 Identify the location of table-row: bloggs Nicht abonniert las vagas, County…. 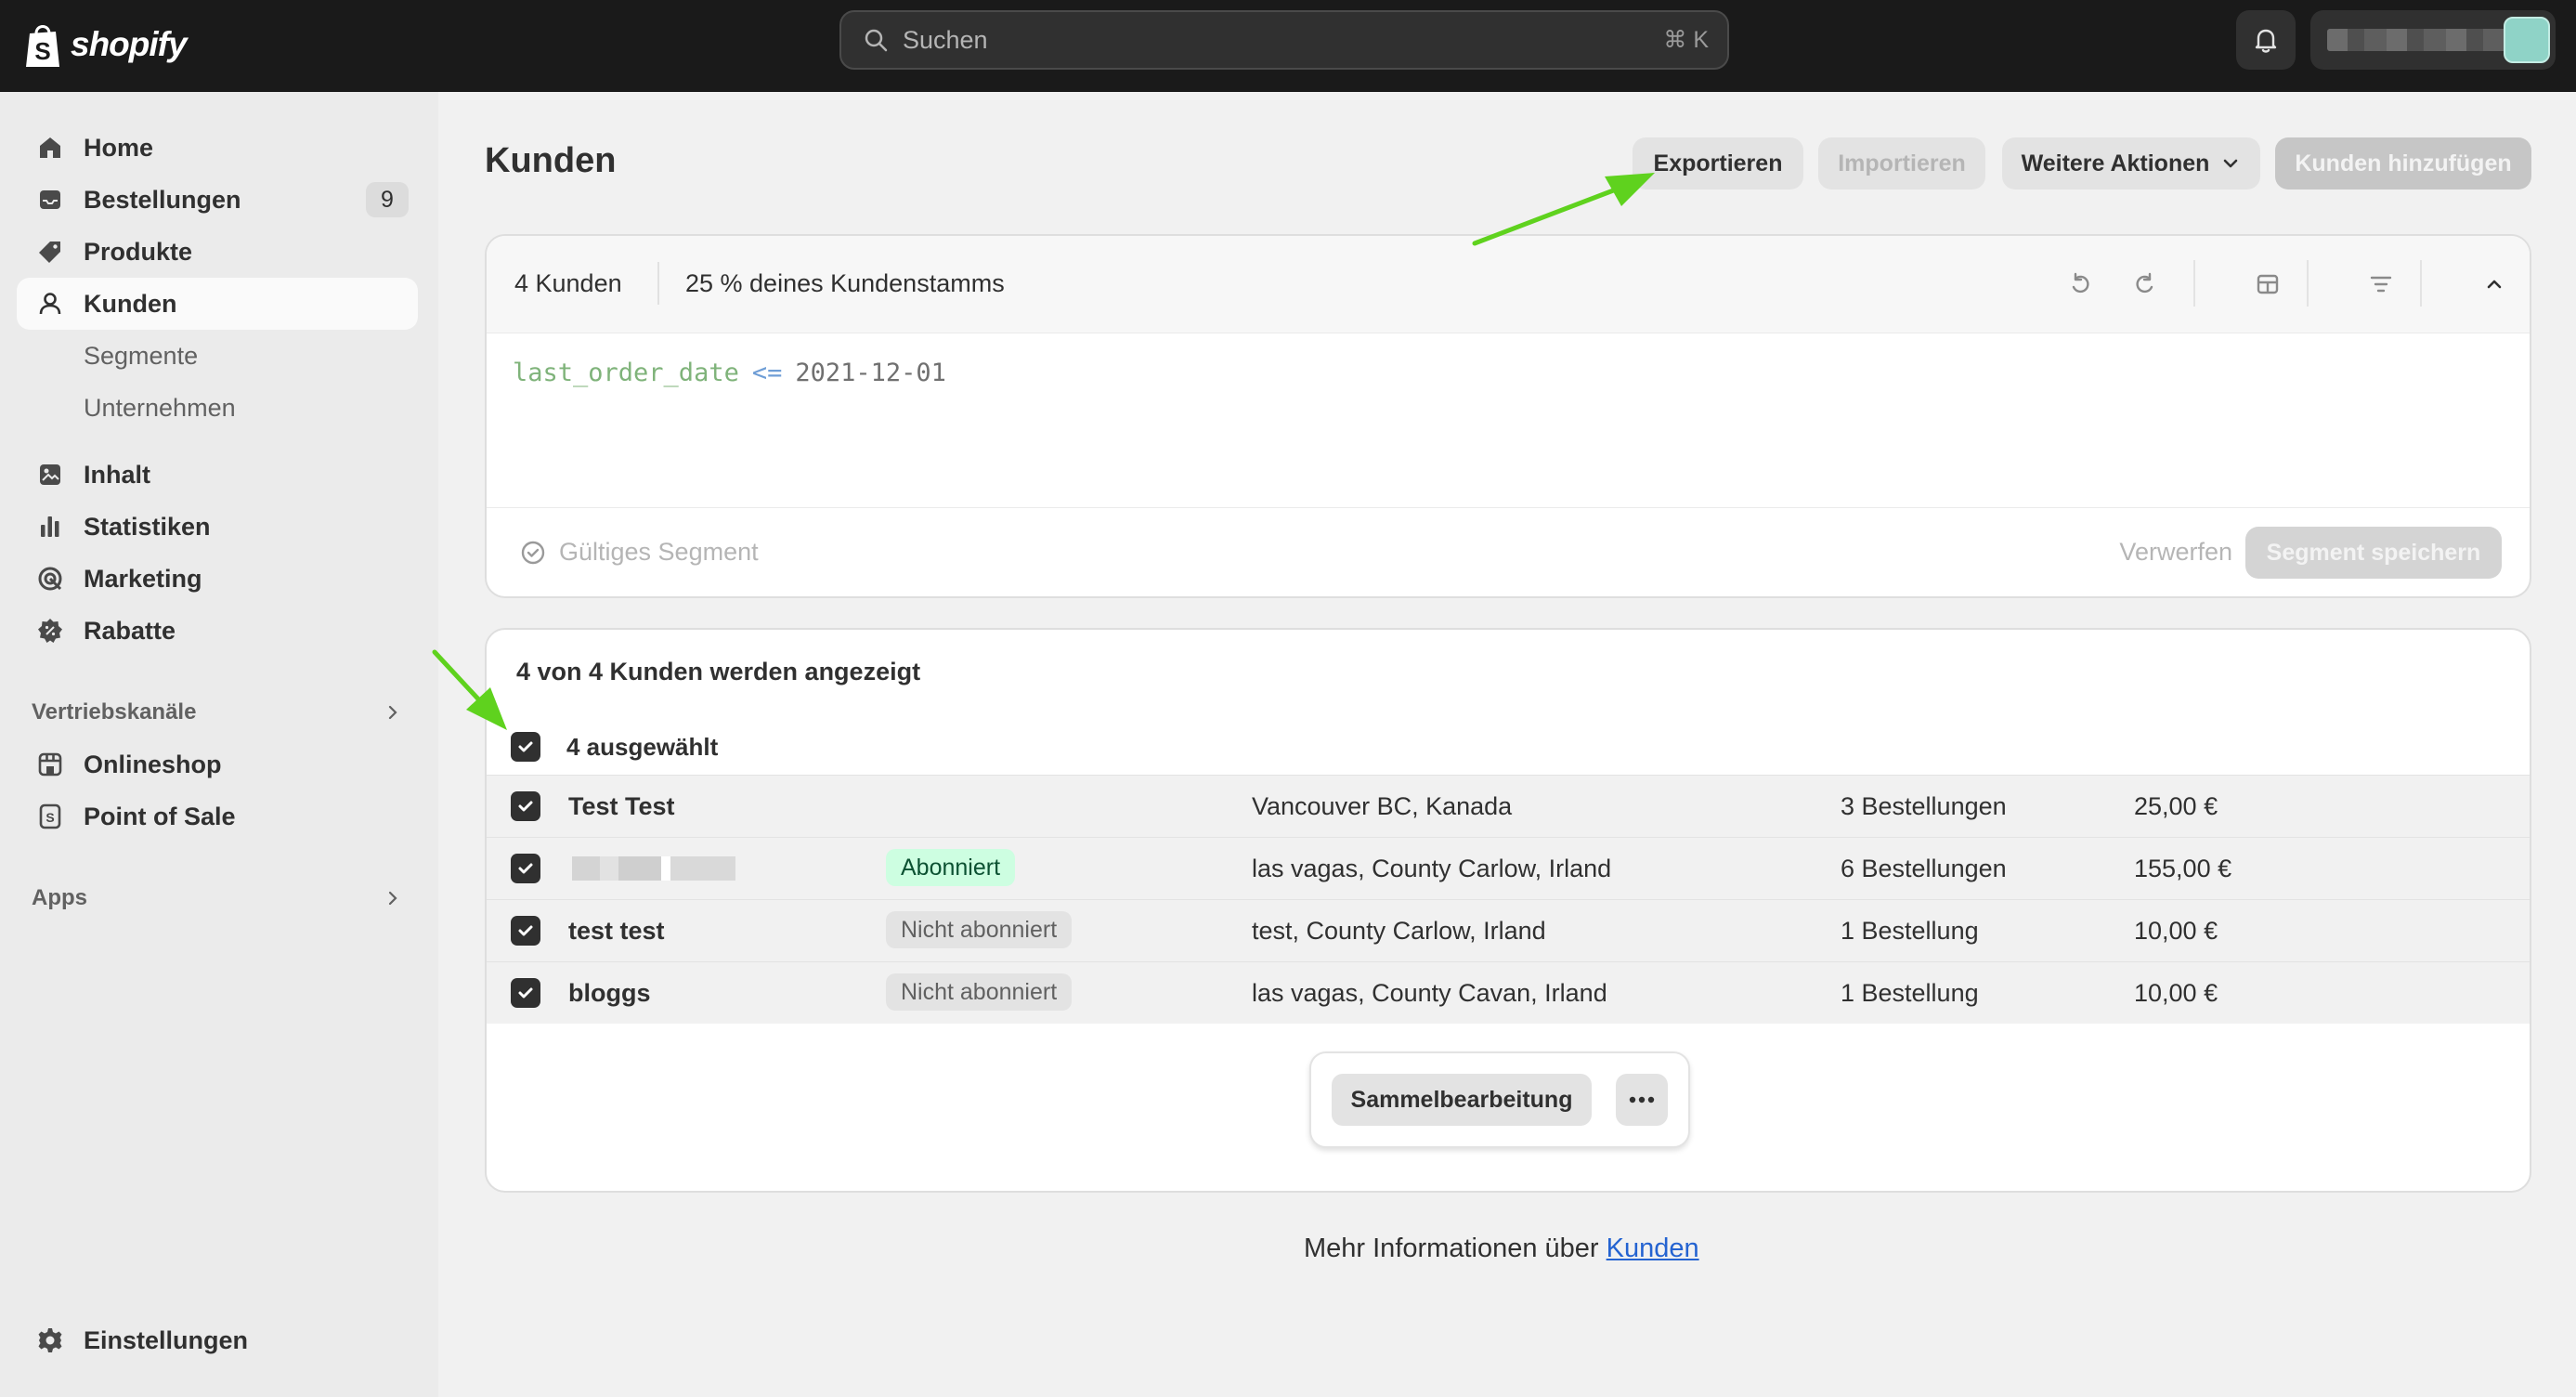
(1508, 993).